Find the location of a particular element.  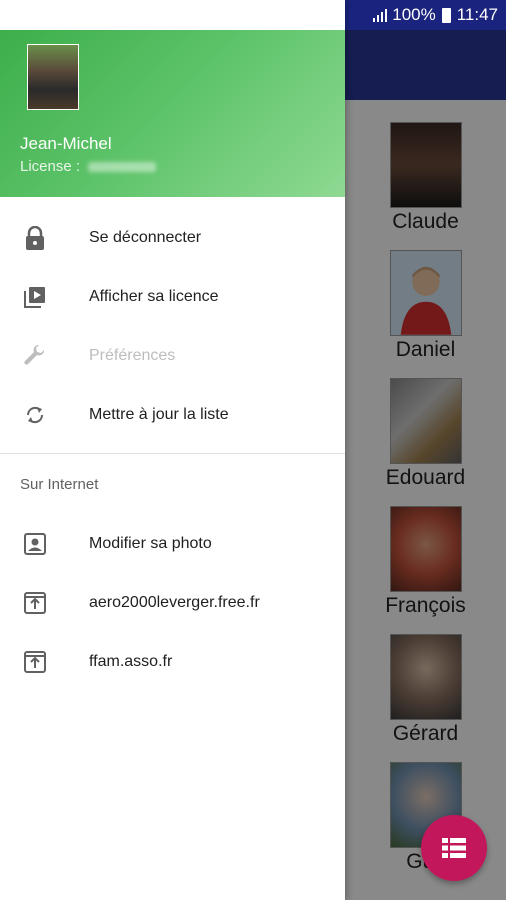

signal-icon is located at coordinates (380, 15).